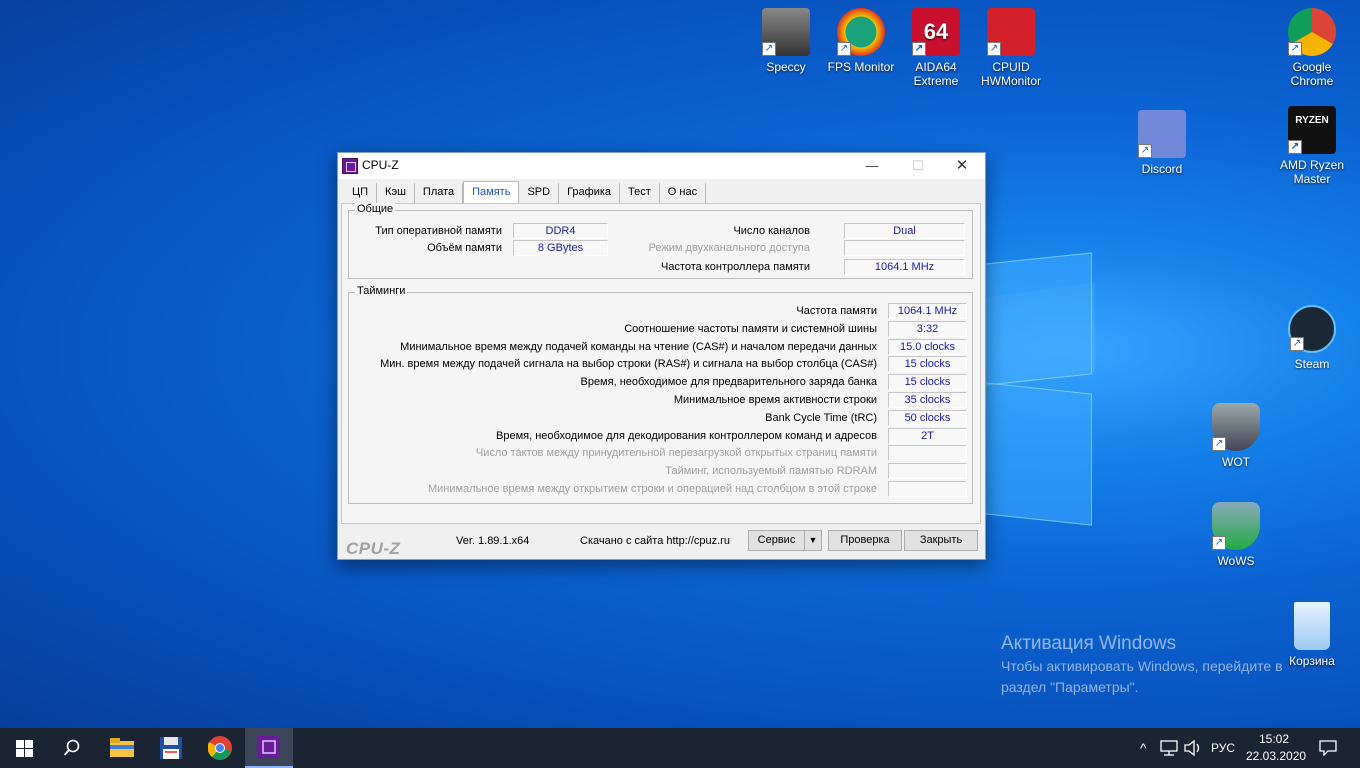  Describe the element at coordinates (560, 231) in the screenshot. I see `memory-type-value: DDR4` at that location.